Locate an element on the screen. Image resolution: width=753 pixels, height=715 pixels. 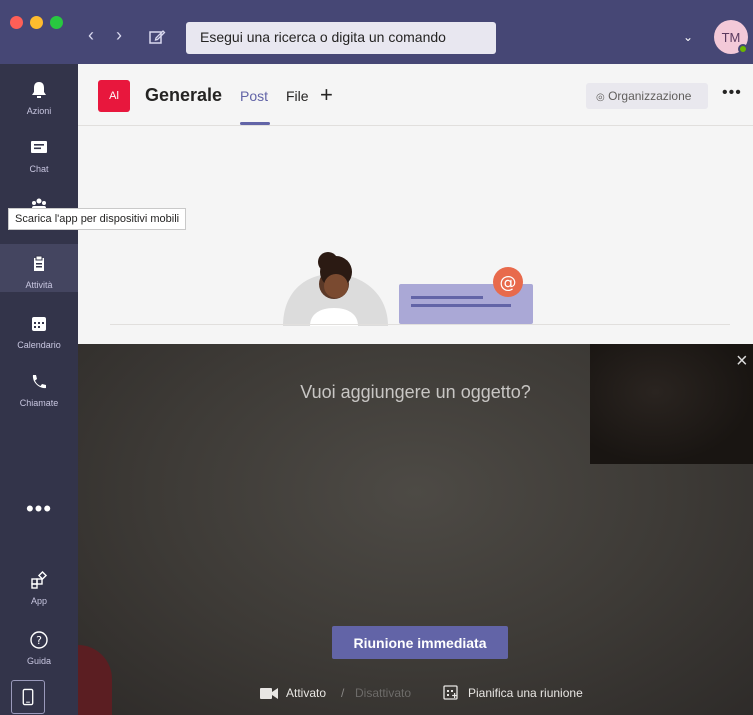
meeting-subject-input: Vuoi aggiungere un oggetto? is located at coordinates (415, 392).